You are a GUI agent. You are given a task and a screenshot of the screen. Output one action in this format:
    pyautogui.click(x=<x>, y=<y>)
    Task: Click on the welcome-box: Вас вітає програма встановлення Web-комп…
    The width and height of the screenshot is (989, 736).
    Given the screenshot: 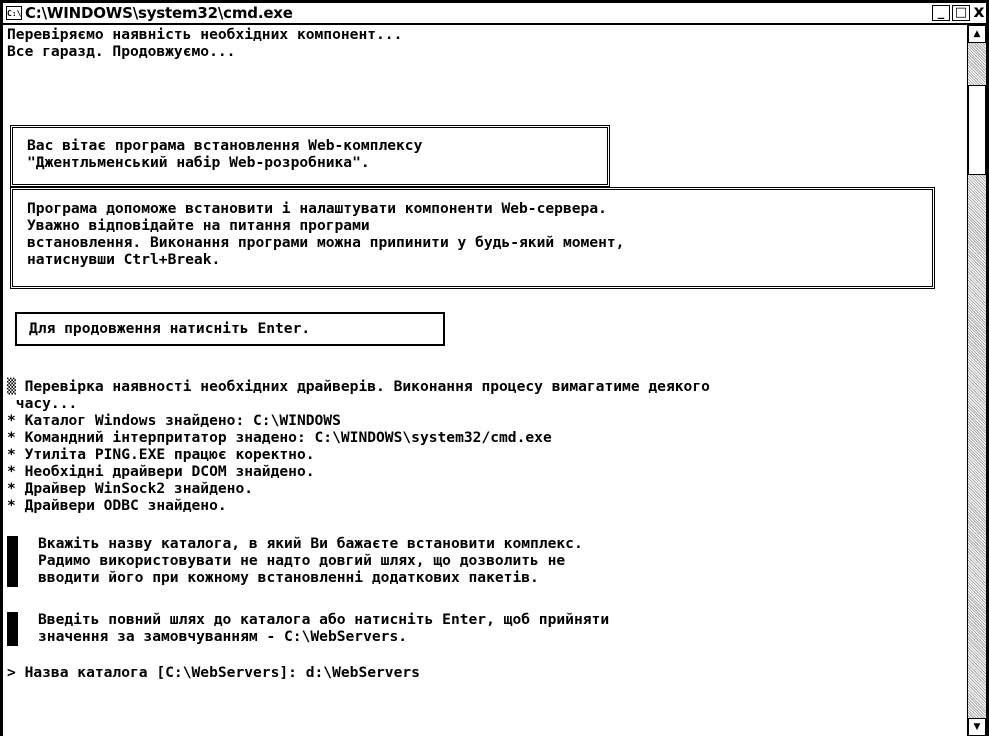 What is the action you would take?
    pyautogui.click(x=310, y=156)
    